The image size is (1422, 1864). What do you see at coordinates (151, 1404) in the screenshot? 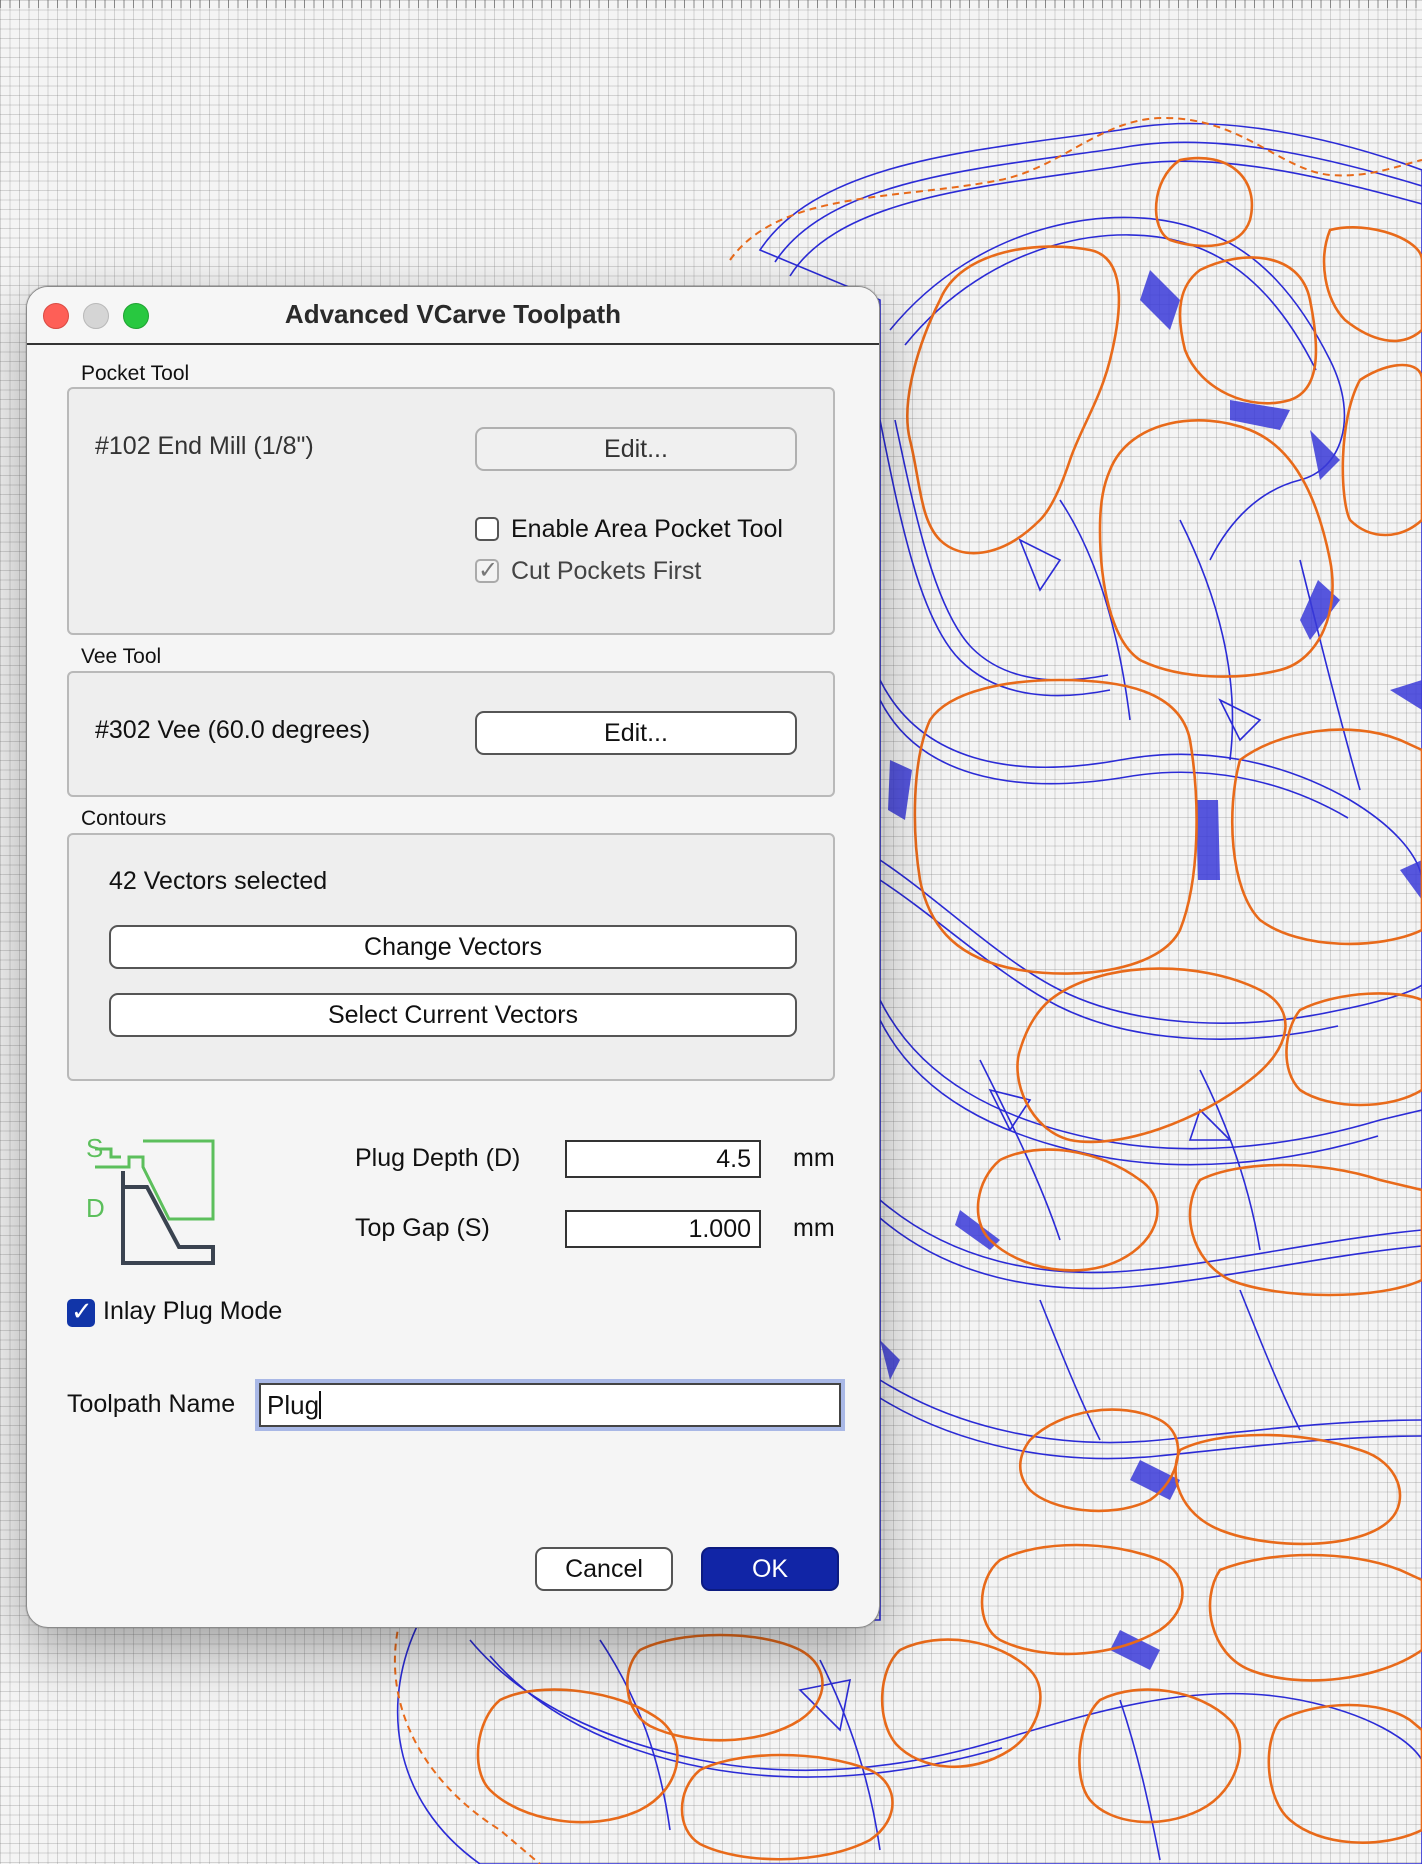
I see `toolpath-name-label: Toolpath Name` at bounding box center [151, 1404].